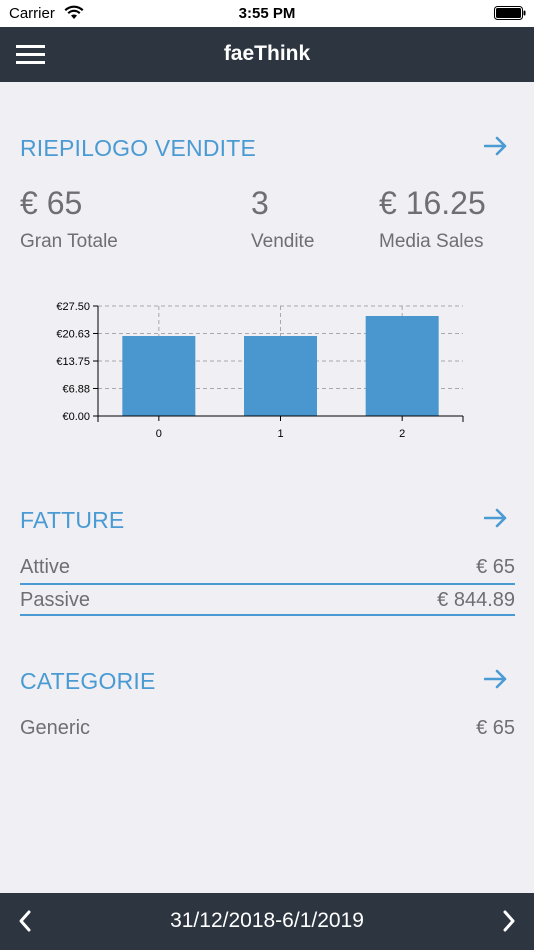 This screenshot has width=534, height=950. What do you see at coordinates (76, 389) in the screenshot?
I see `y-tick-label: €6.88` at bounding box center [76, 389].